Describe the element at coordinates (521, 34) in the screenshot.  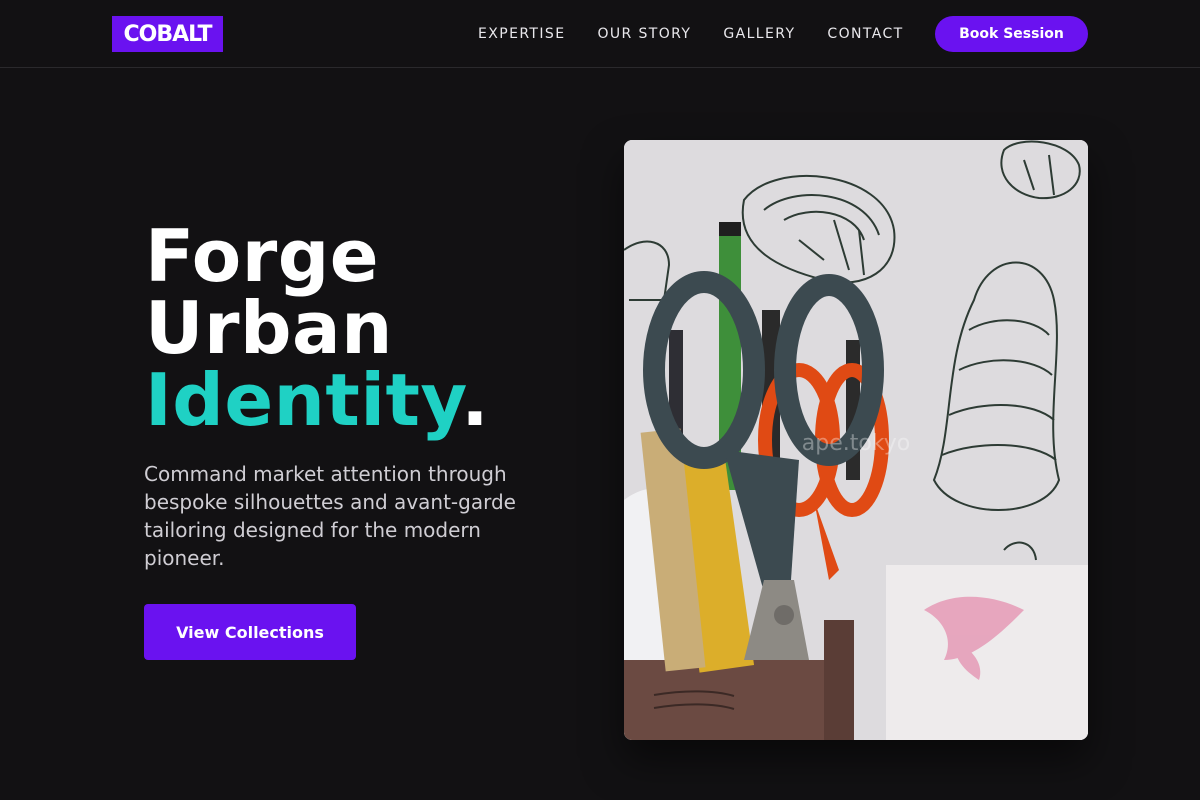
I see `nav-link-expertise: EXPERTISE` at that location.